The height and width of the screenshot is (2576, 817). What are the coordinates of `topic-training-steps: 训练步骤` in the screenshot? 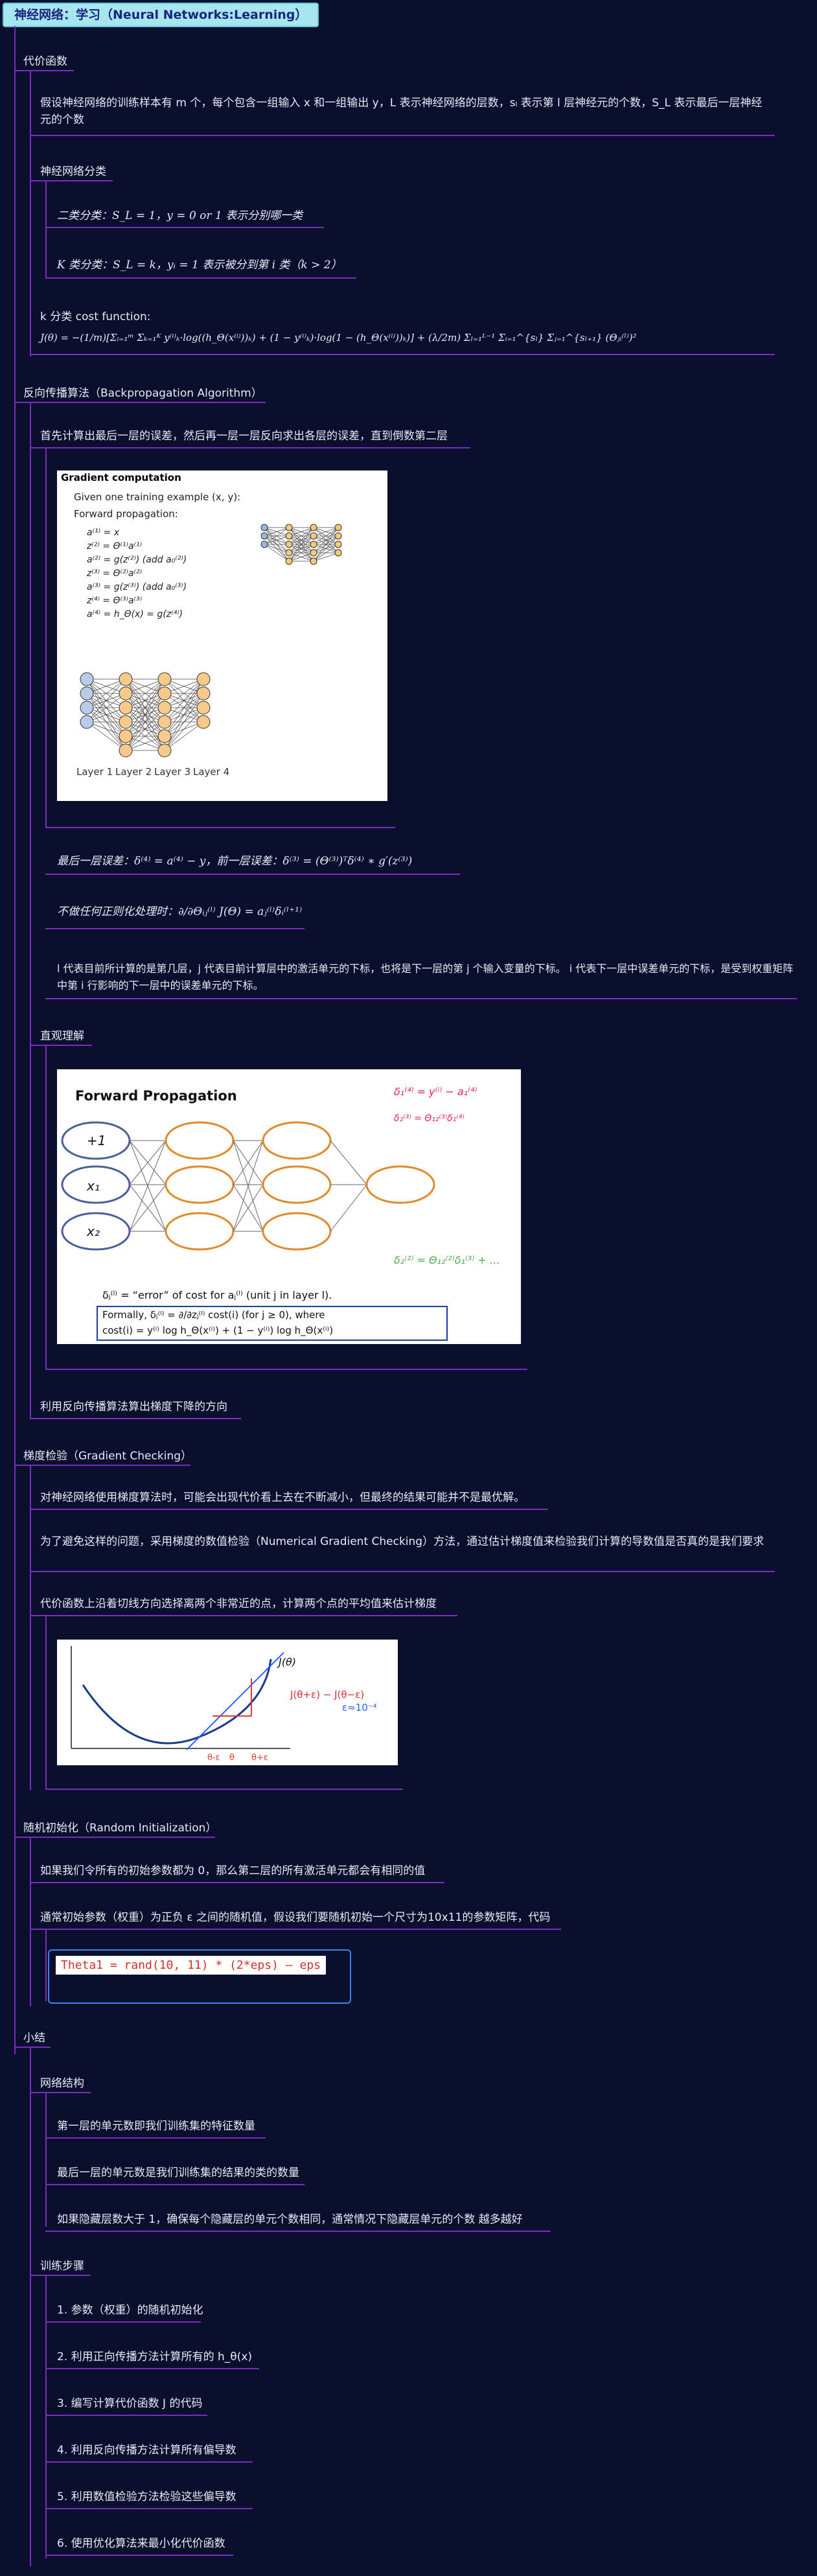 It's located at (62, 2265).